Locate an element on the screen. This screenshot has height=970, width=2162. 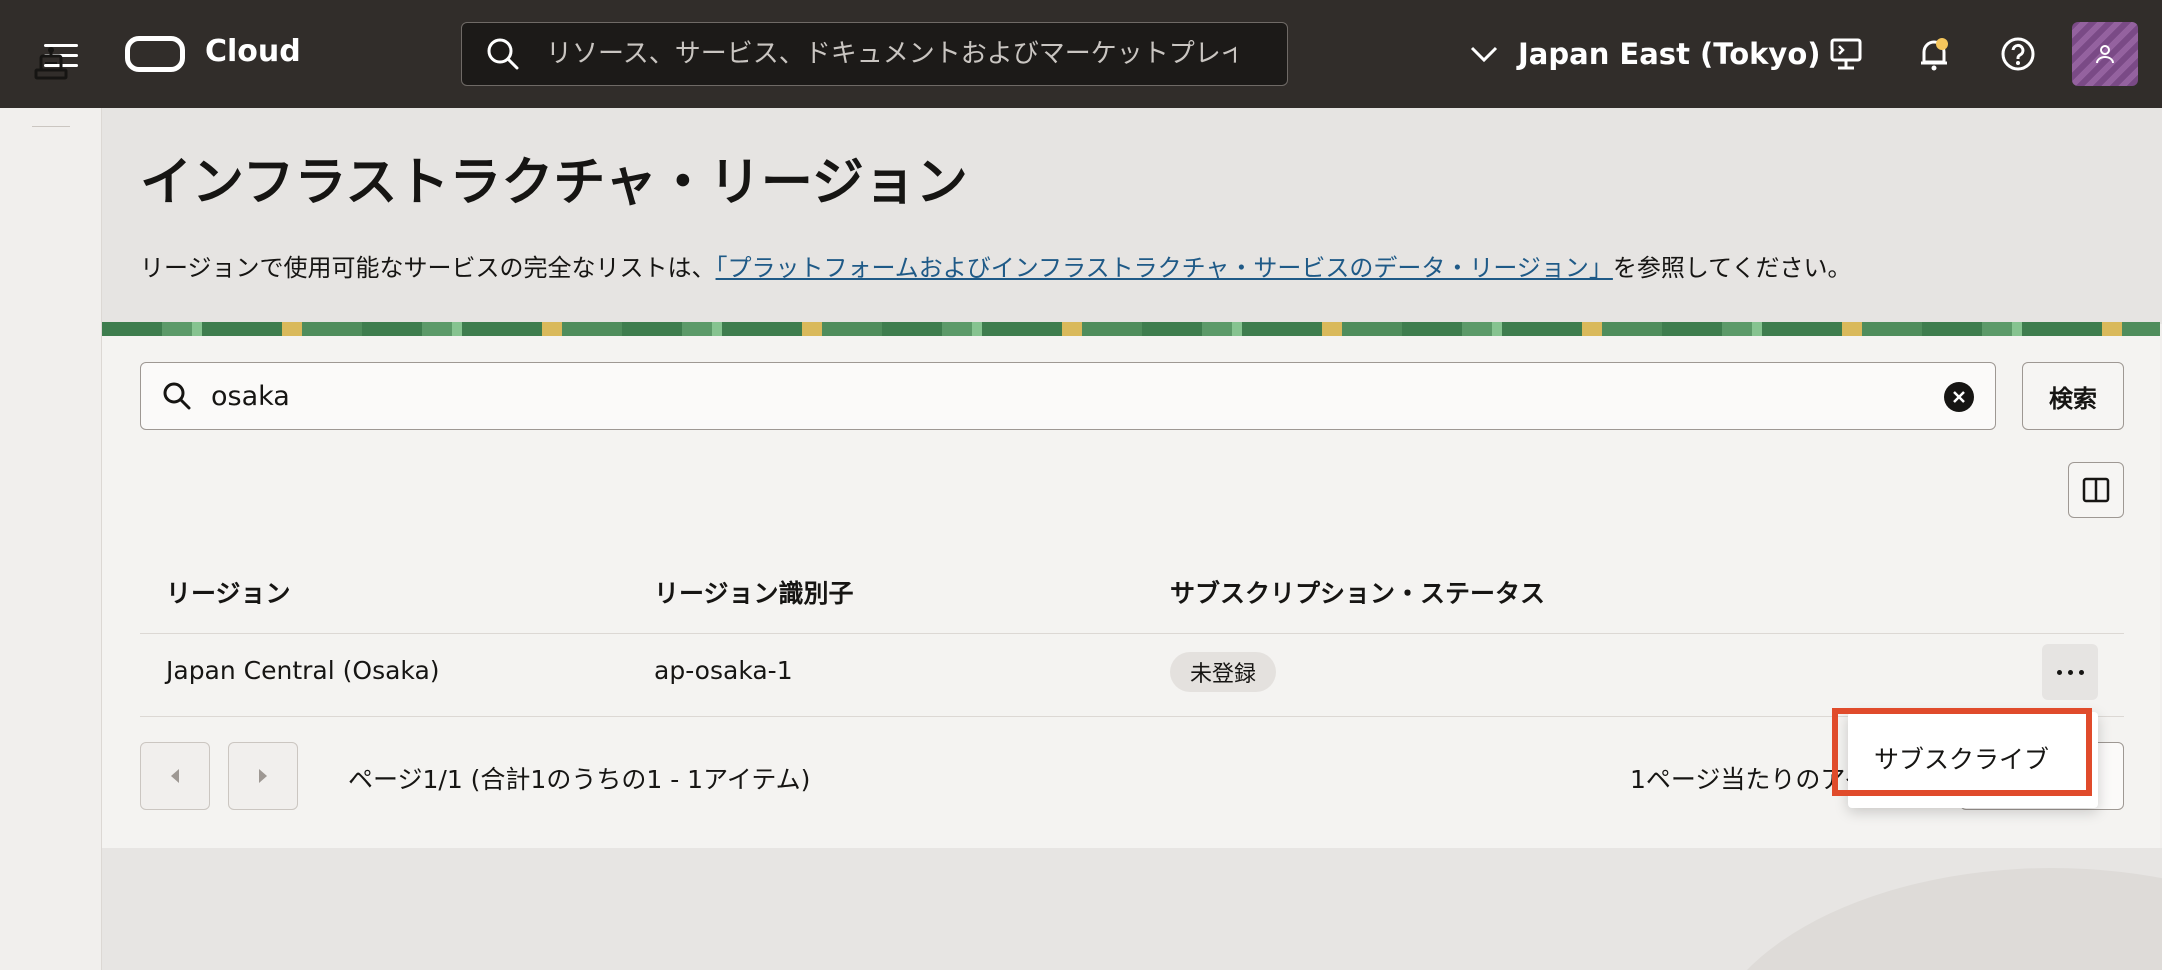
chevron-left-icon is located at coordinates (175, 776).